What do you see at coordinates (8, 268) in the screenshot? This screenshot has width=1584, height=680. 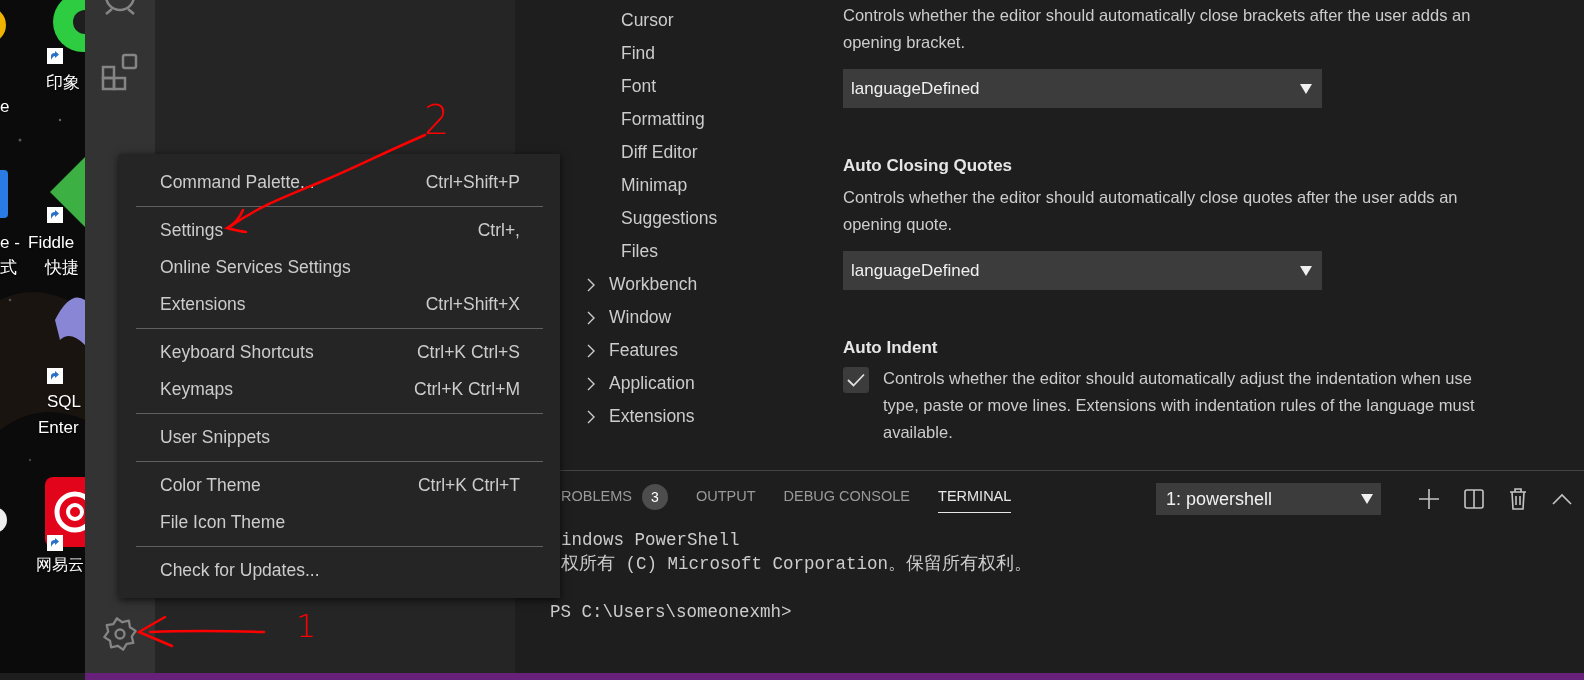 I see `icon-label: 式` at bounding box center [8, 268].